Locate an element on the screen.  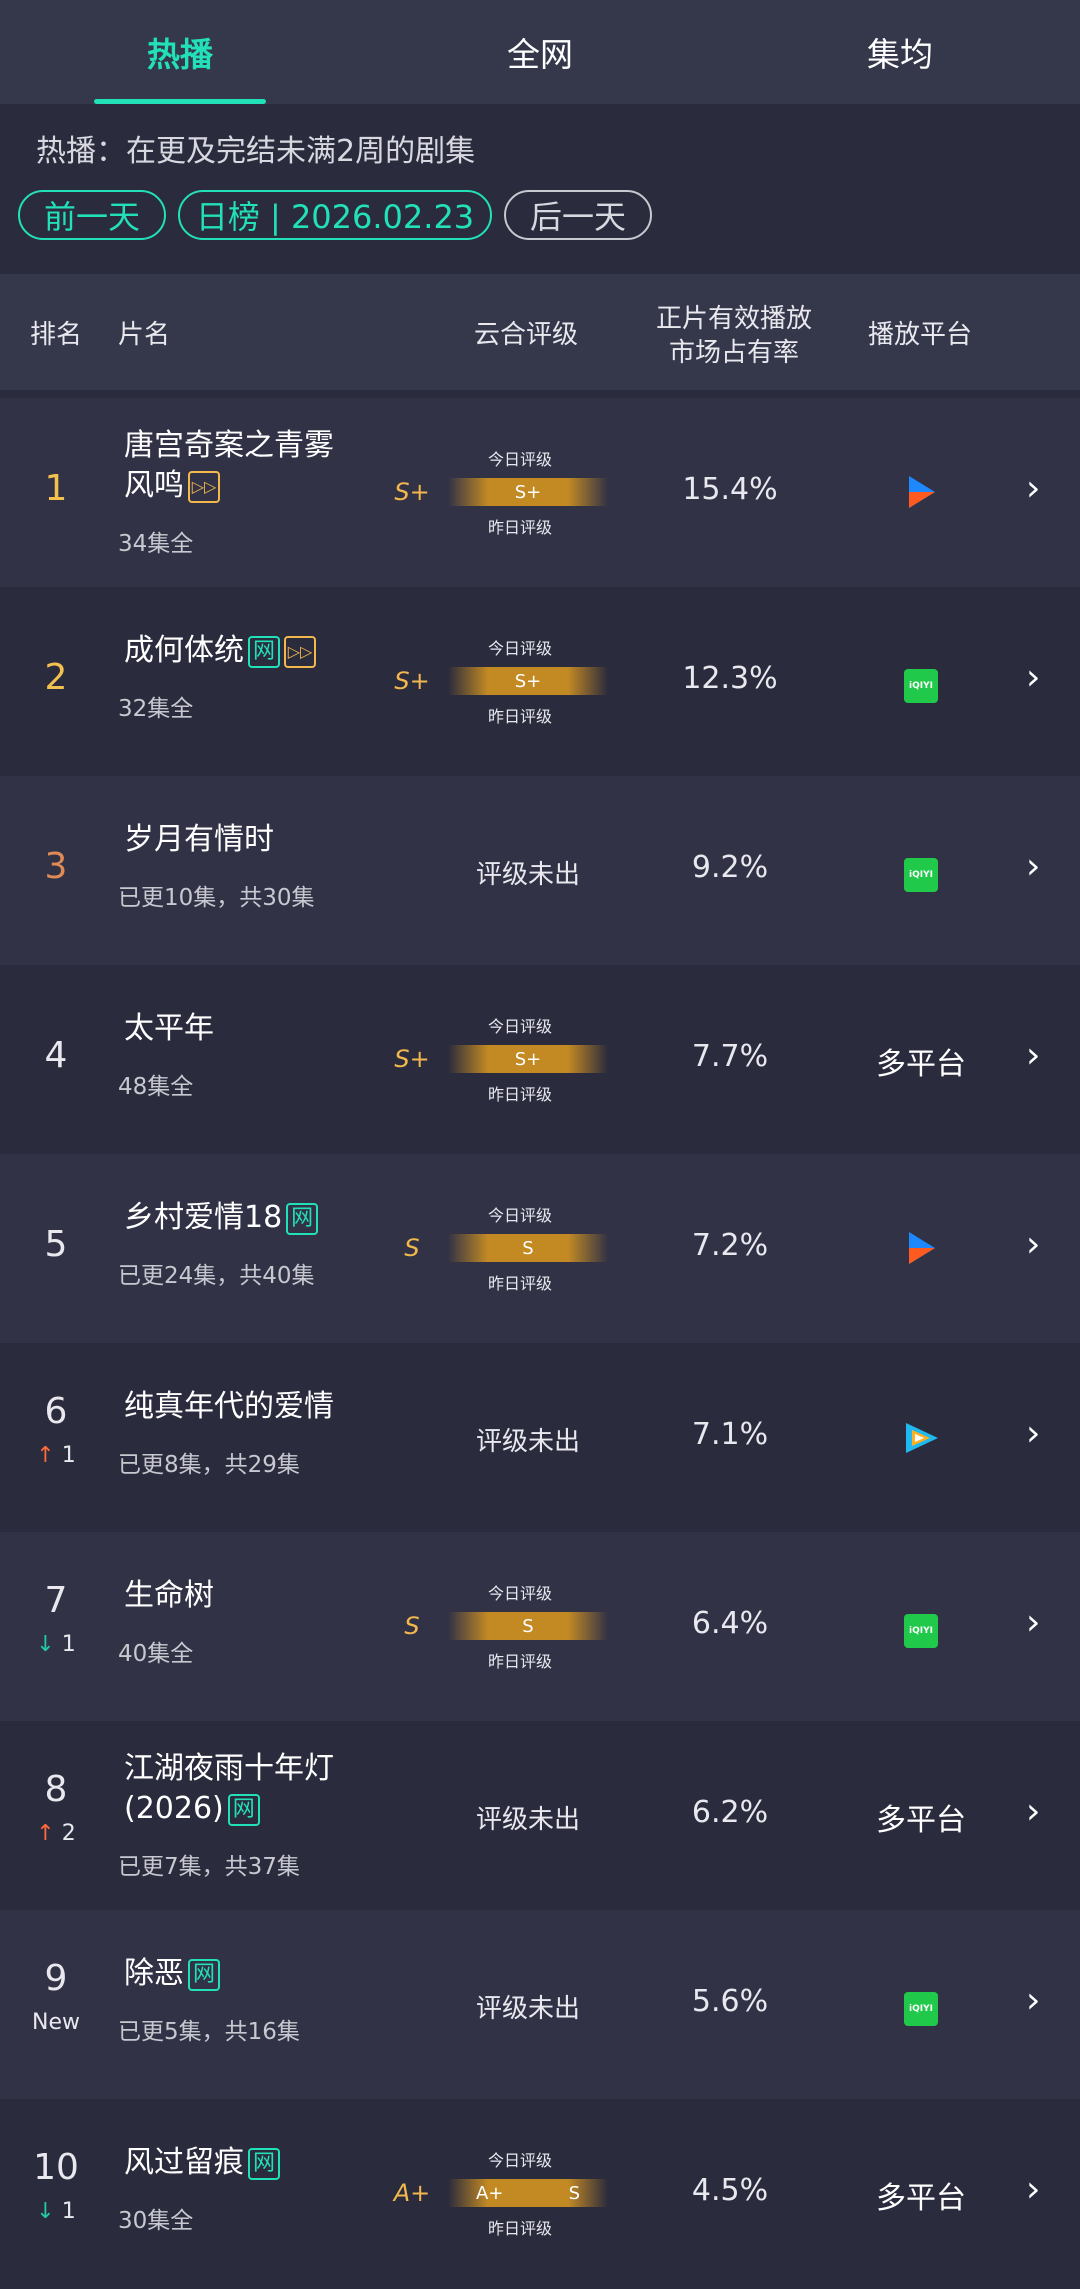
tencent-video-icon is located at coordinates (921, 1442).